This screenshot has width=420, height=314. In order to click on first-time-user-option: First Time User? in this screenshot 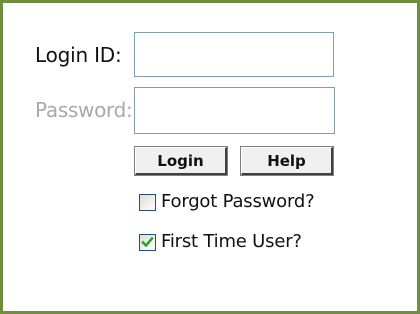, I will do `click(220, 242)`.